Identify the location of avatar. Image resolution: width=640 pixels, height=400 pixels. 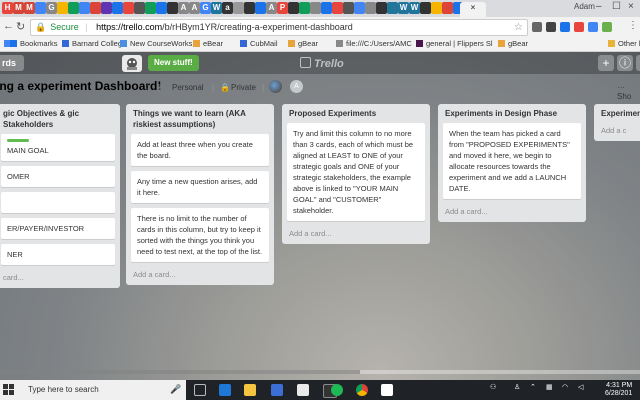
(275, 86).